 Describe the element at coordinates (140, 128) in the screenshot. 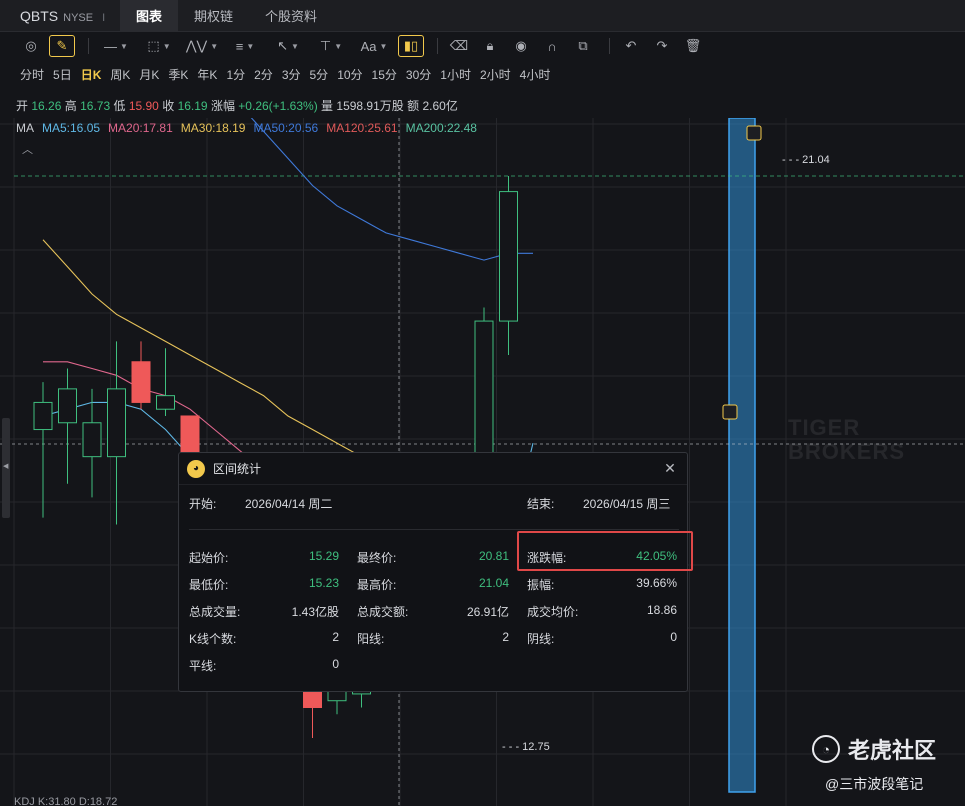

I see `ma-legend-item: MA20:17.81` at that location.